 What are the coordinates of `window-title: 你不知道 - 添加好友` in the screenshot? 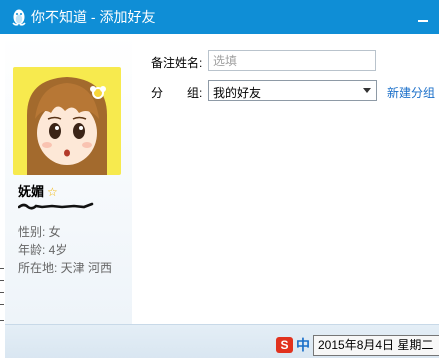 It's located at (93, 17).